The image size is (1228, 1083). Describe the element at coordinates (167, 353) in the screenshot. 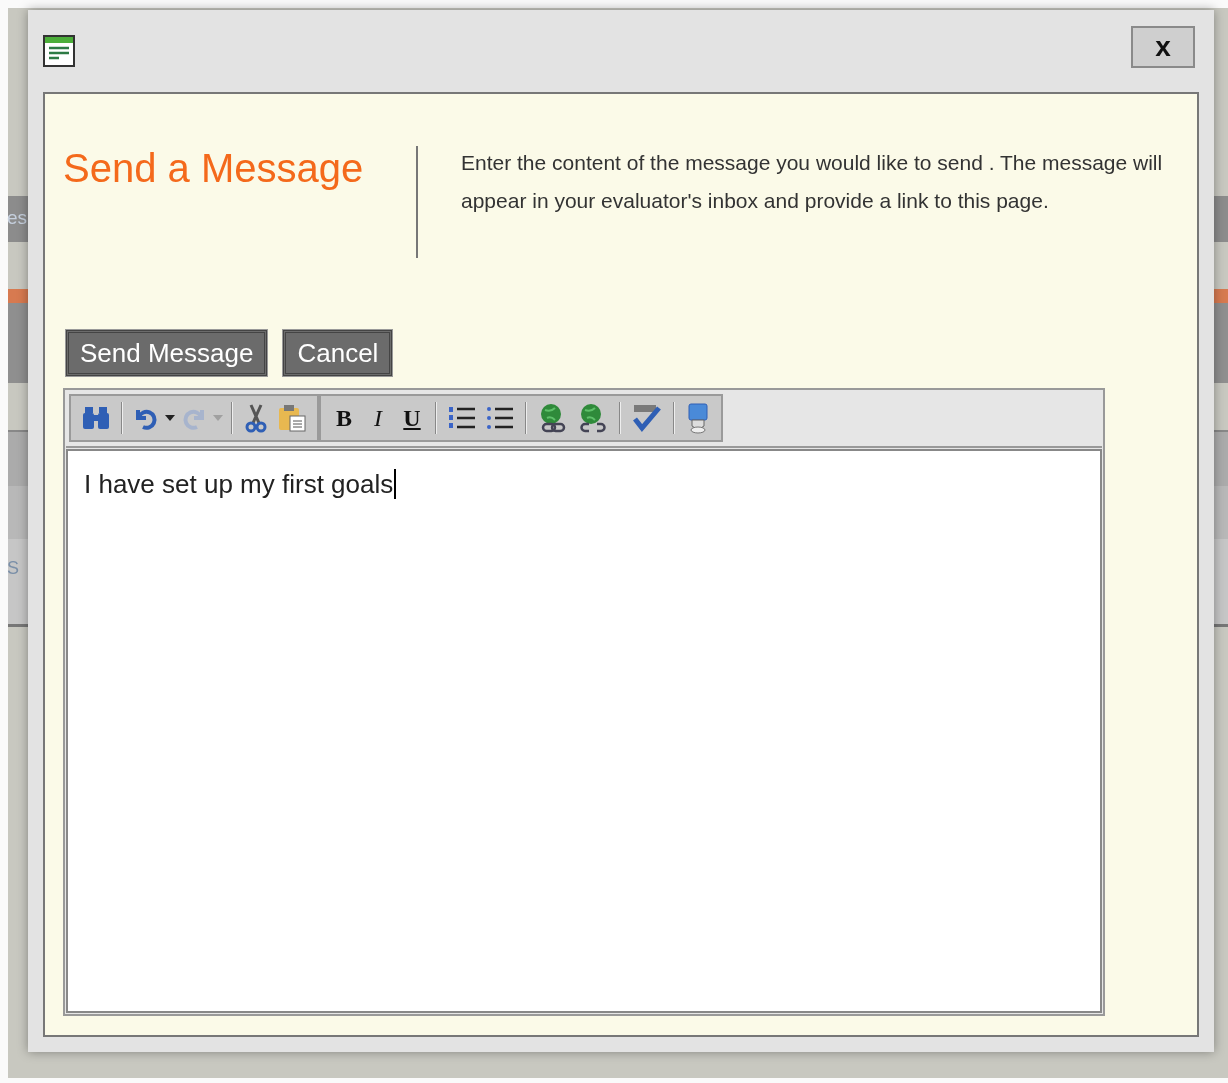

I see `send-button: Send Message` at that location.